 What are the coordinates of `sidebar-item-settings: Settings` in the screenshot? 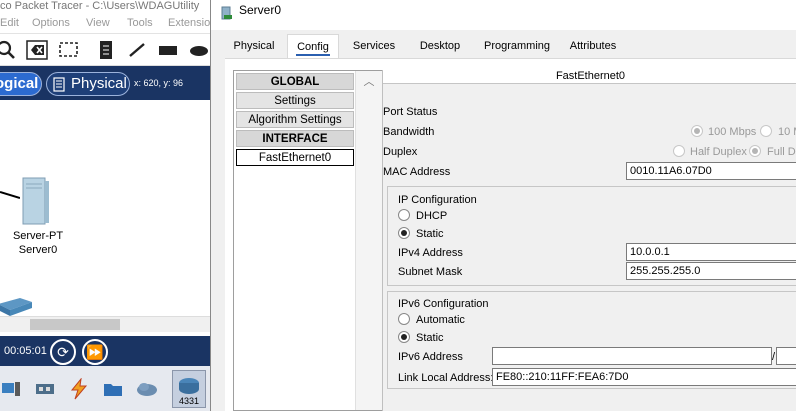 It's located at (295, 100).